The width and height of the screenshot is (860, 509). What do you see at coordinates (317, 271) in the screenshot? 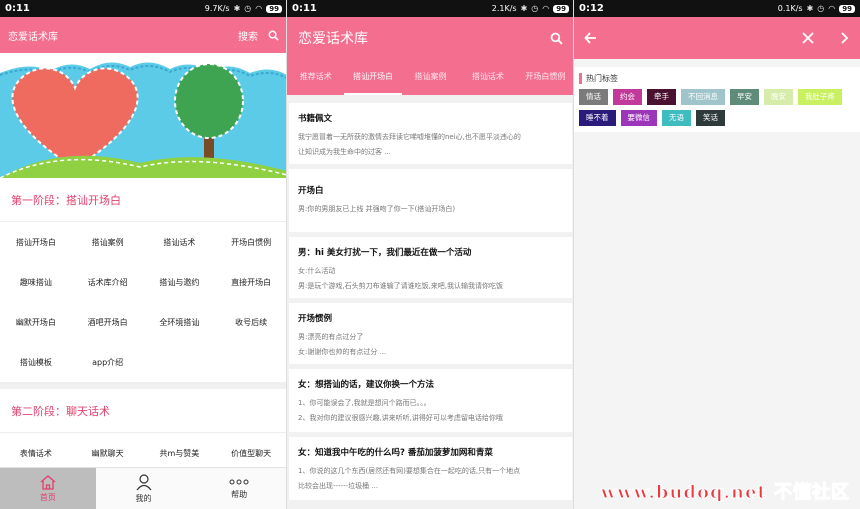
I see `card-line: 女:什么活动` at bounding box center [317, 271].